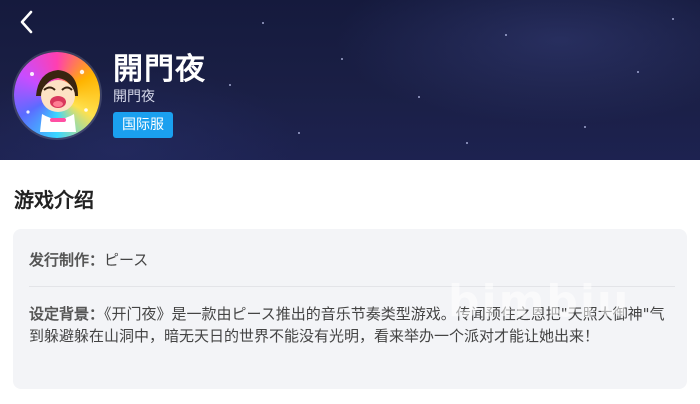 The width and height of the screenshot is (700, 404). I want to click on back-button, so click(27, 22).